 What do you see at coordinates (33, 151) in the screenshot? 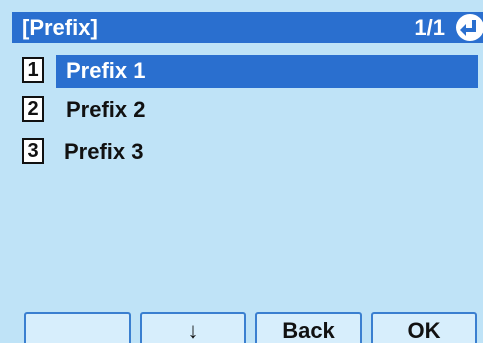
I see `item-number: 3` at bounding box center [33, 151].